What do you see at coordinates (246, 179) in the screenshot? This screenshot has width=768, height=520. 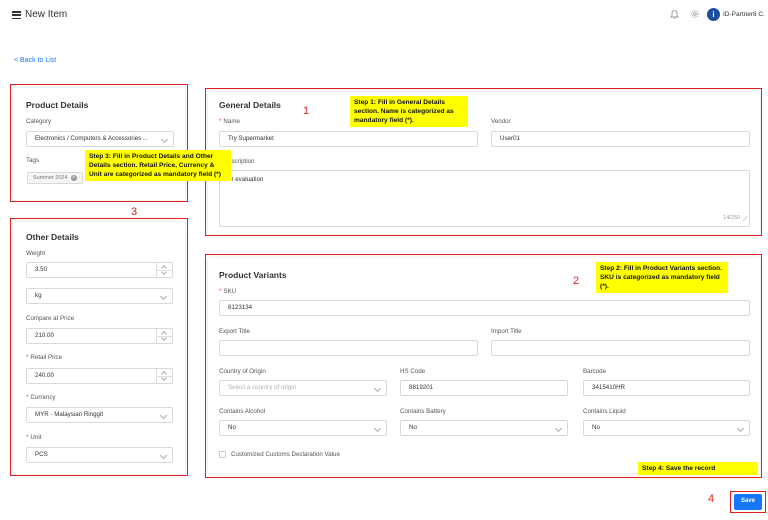 I see `description-value: or evaluation` at bounding box center [246, 179].